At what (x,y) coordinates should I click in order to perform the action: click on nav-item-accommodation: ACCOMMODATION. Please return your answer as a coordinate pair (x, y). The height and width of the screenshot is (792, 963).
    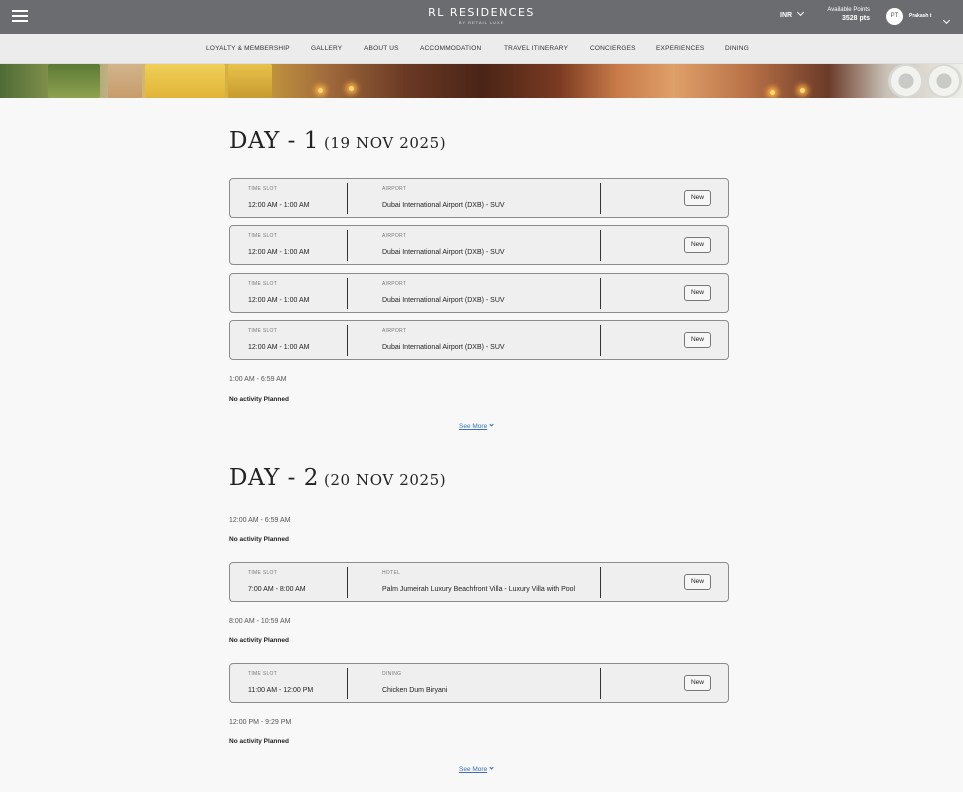
    Looking at the image, I should click on (450, 48).